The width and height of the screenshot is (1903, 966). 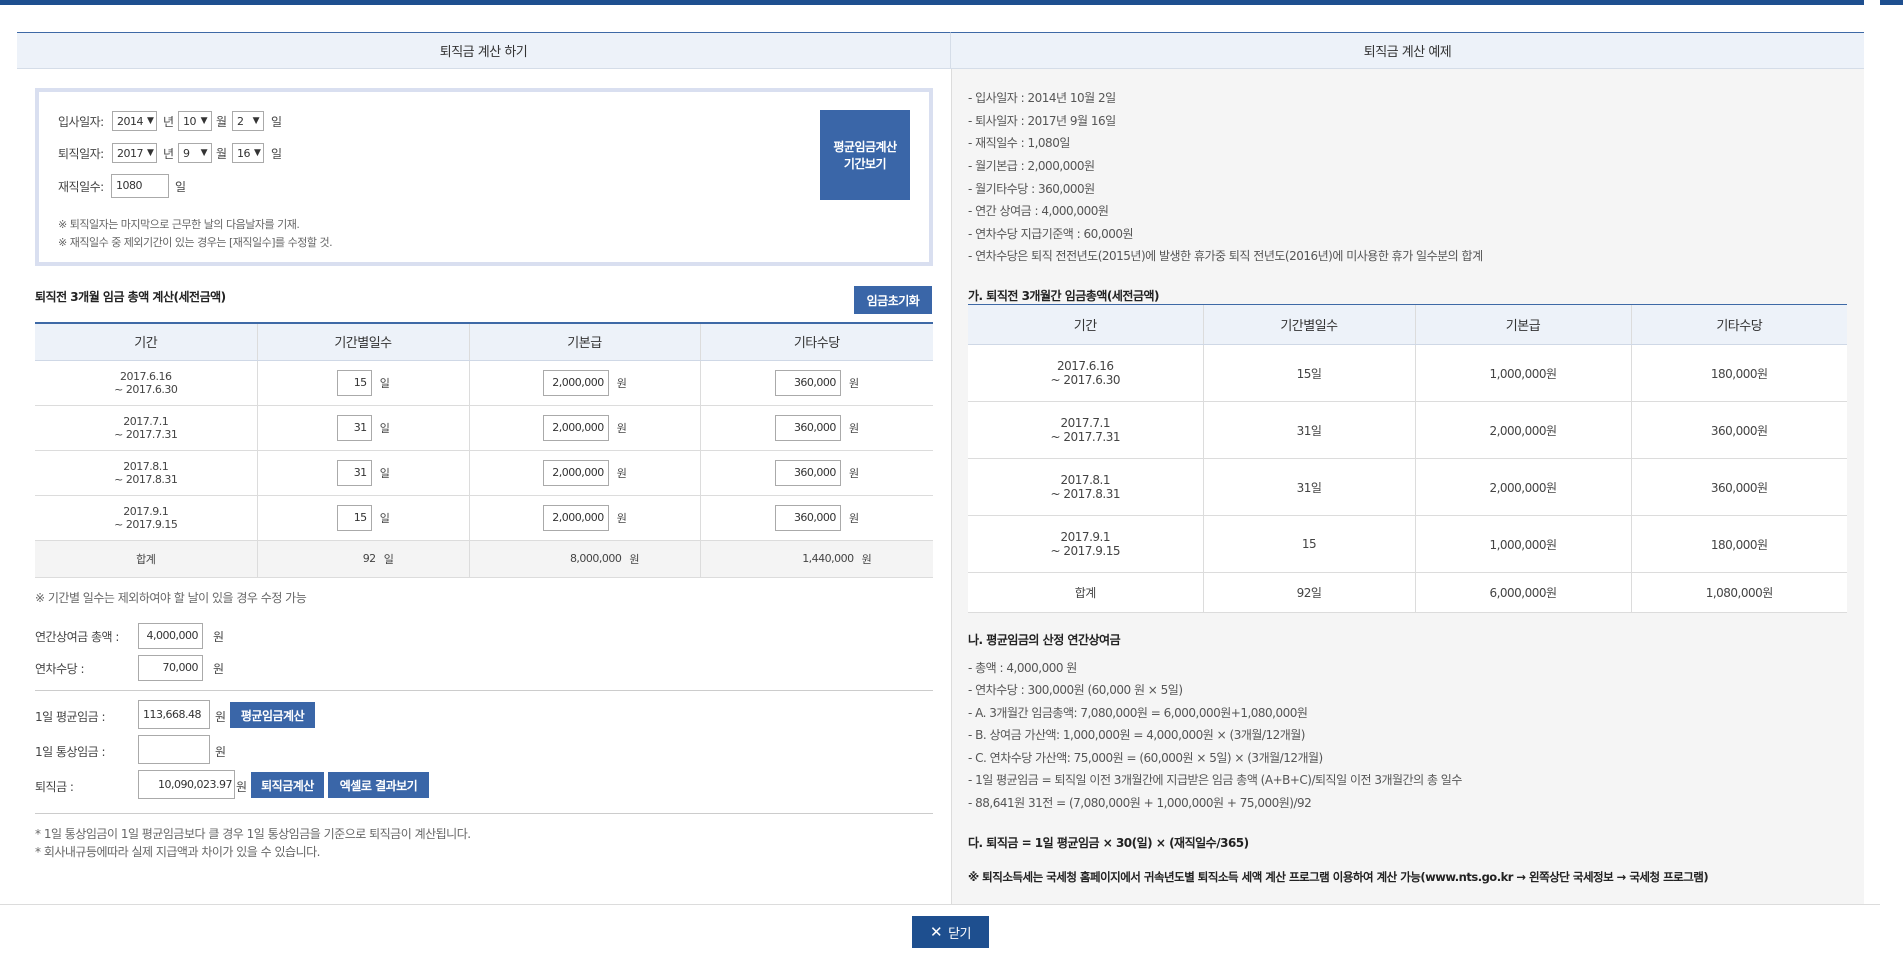 What do you see at coordinates (130, 297) in the screenshot?
I see `wage-section-title: 퇴직전 3개월 임금 총액 계산(세전금액)` at bounding box center [130, 297].